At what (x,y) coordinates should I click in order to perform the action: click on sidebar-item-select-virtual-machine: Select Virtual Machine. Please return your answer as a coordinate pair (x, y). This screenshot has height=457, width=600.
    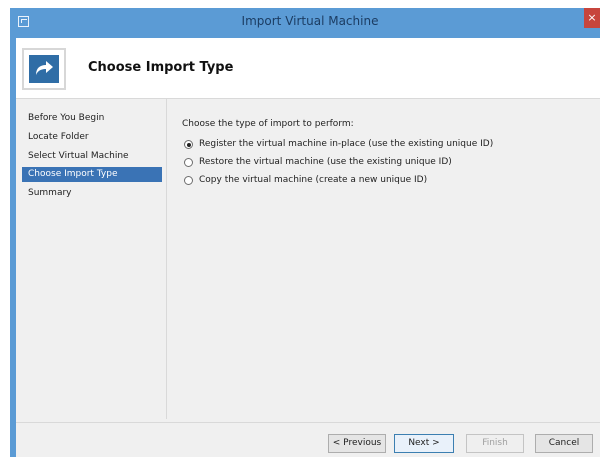
    Looking at the image, I should click on (92, 156).